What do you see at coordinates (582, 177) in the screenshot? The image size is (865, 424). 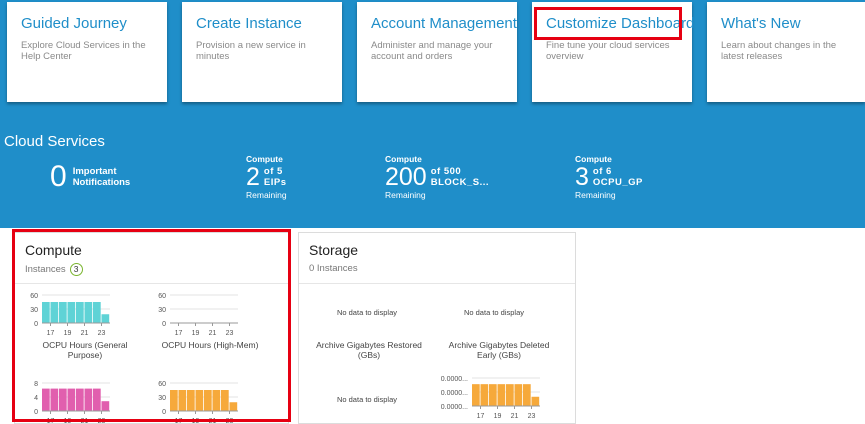 I see `metric-value: 3` at bounding box center [582, 177].